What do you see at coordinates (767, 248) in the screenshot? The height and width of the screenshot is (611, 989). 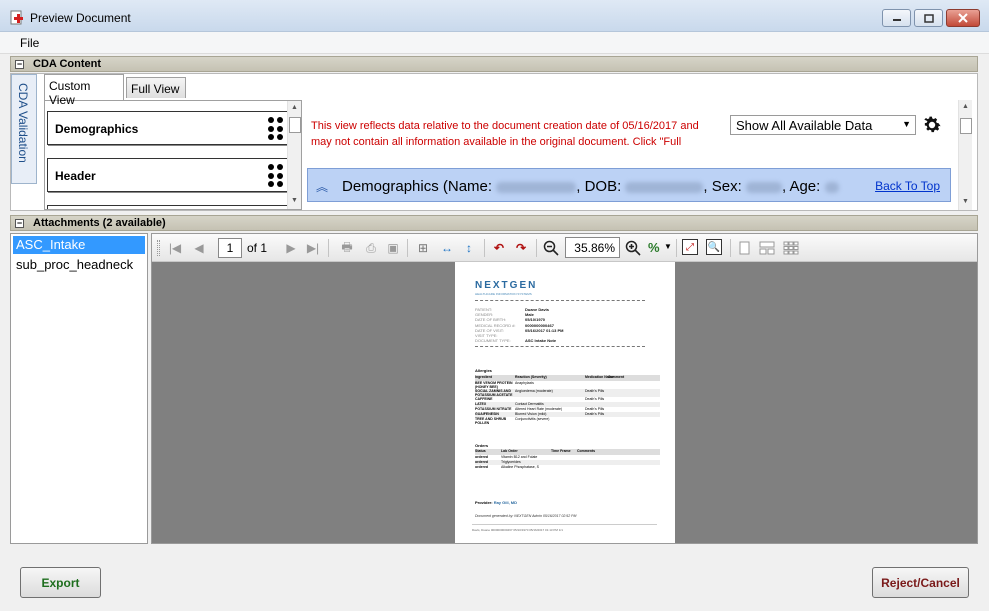 I see `two-page-icon` at bounding box center [767, 248].